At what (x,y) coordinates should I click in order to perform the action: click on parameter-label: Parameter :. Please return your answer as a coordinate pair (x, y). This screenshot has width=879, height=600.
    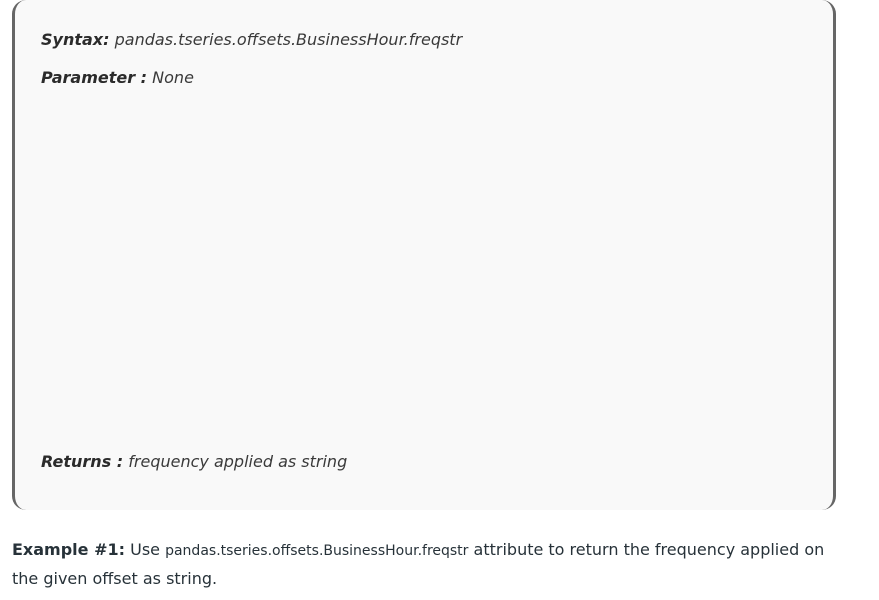
    Looking at the image, I should click on (94, 77).